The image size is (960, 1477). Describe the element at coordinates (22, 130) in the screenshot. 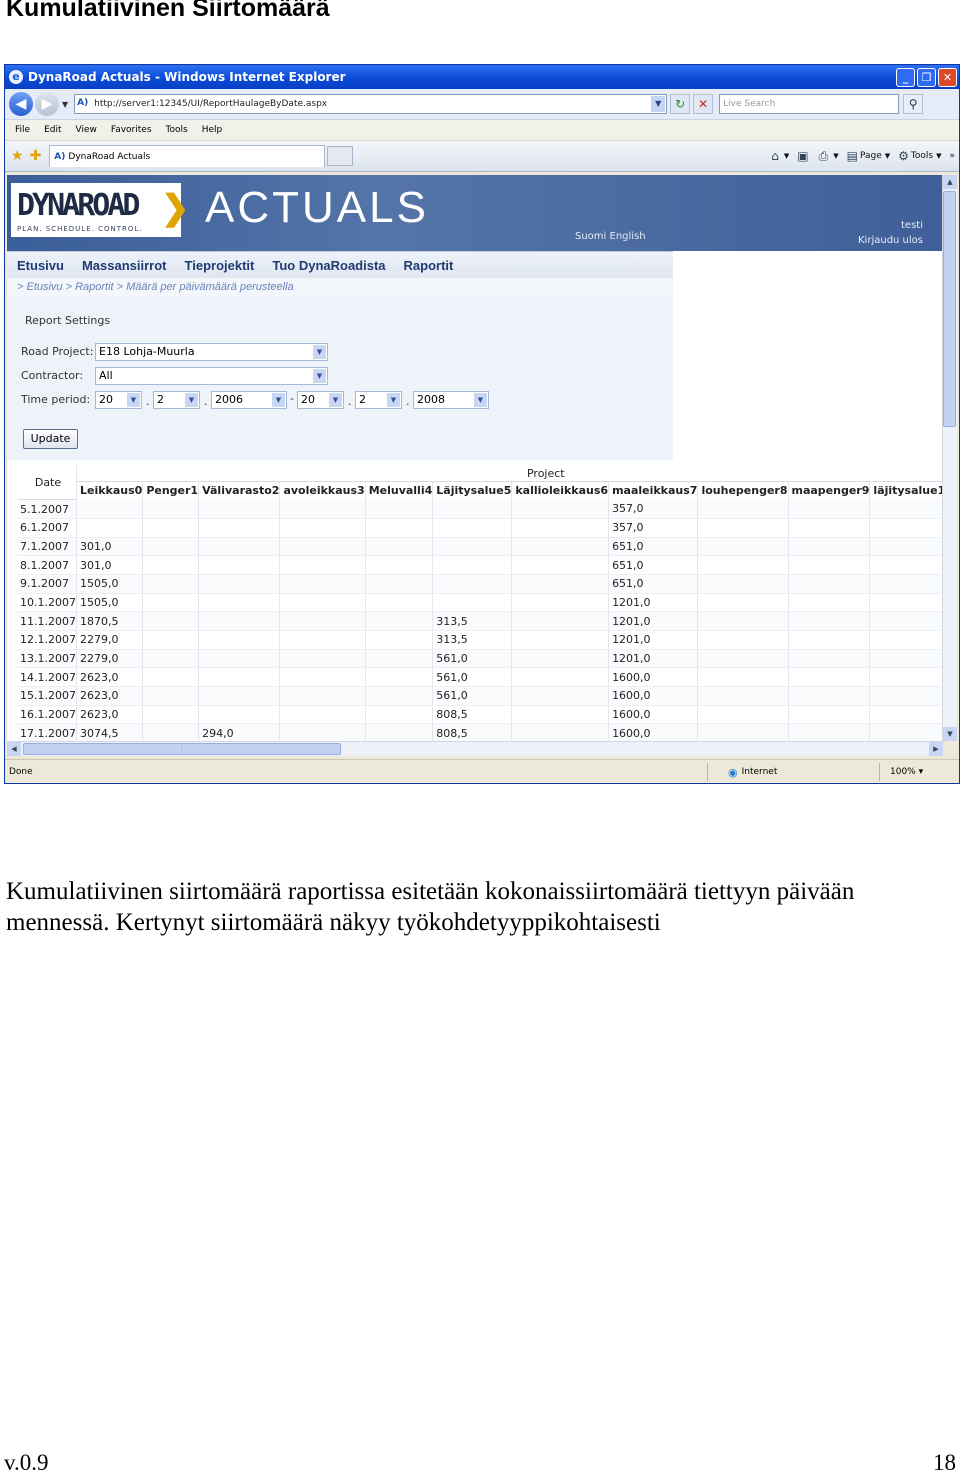

I see `menu-file: File` at that location.